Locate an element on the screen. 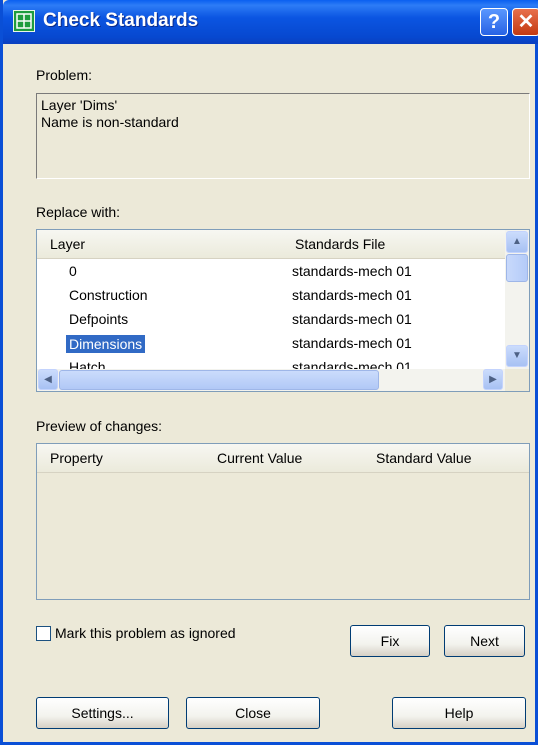 This screenshot has height=745, width=538. vertical-scroll-thumb is located at coordinates (517, 268).